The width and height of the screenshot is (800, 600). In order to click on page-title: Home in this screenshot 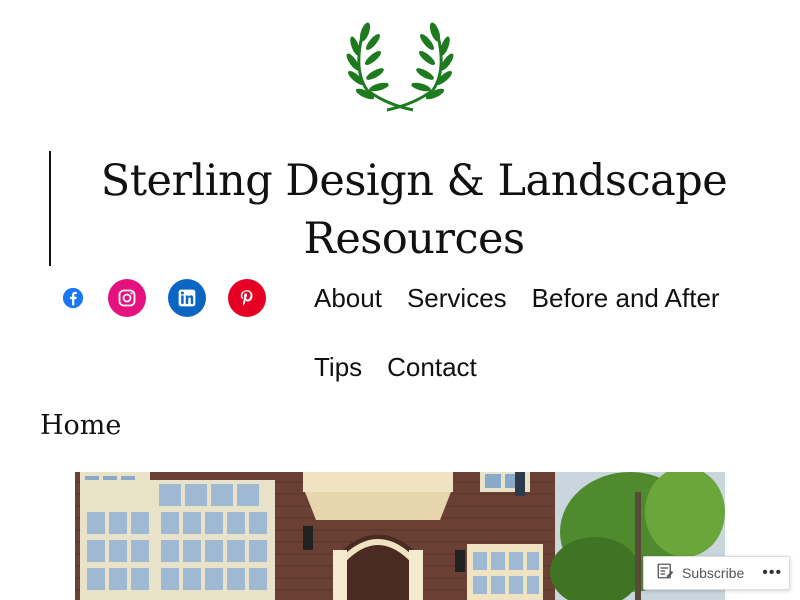, I will do `click(81, 425)`.